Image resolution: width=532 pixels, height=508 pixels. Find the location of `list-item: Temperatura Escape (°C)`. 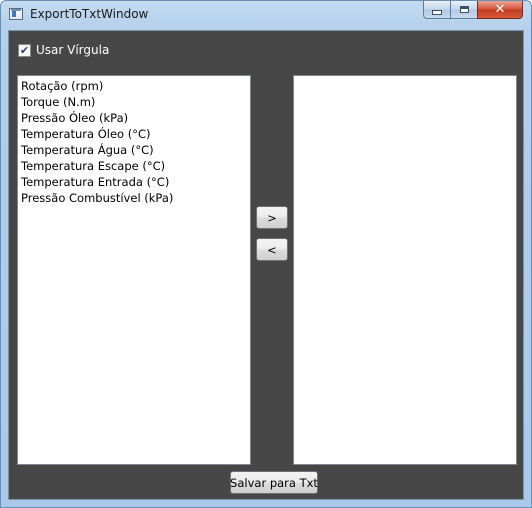

list-item: Temperatura Escape (°C) is located at coordinates (135, 166).